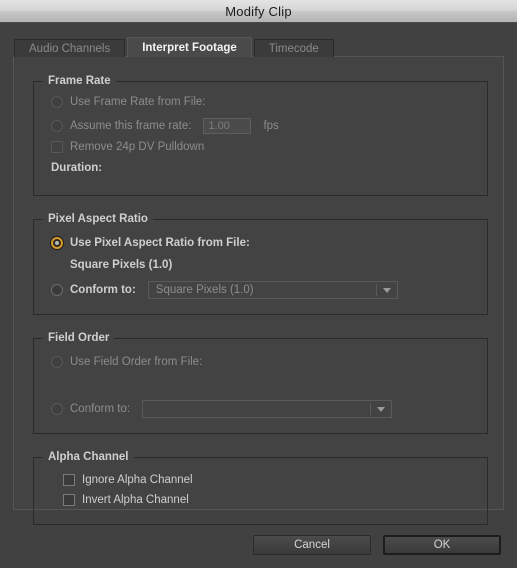 The width and height of the screenshot is (517, 568). I want to click on field-order-conform-label: Conform to:, so click(100, 409).